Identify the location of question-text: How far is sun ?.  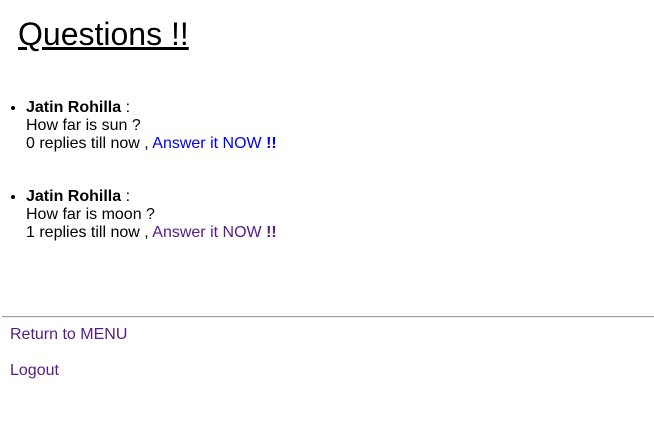
(83, 125).